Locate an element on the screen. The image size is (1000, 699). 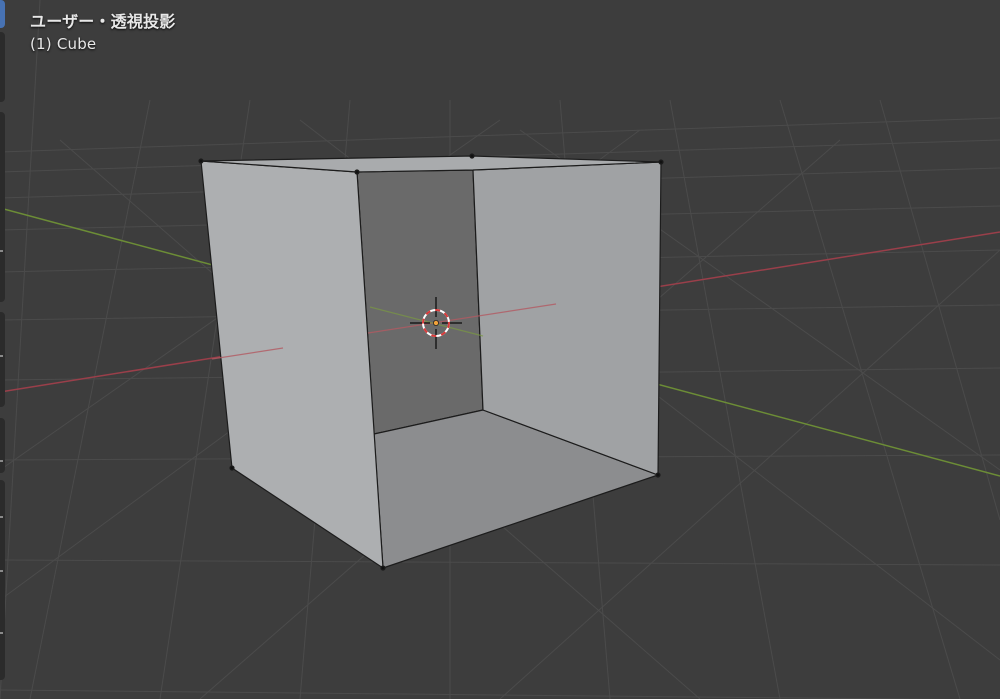
cube-left-face is located at coordinates (292, 364).